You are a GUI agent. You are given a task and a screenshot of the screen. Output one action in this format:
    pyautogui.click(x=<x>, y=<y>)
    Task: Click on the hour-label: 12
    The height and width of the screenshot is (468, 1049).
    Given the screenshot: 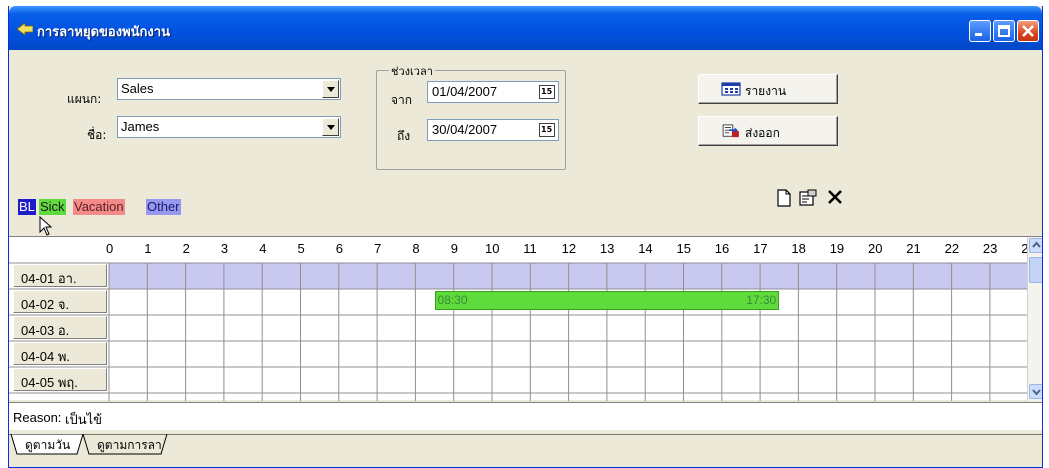 What is the action you would take?
    pyautogui.click(x=569, y=248)
    